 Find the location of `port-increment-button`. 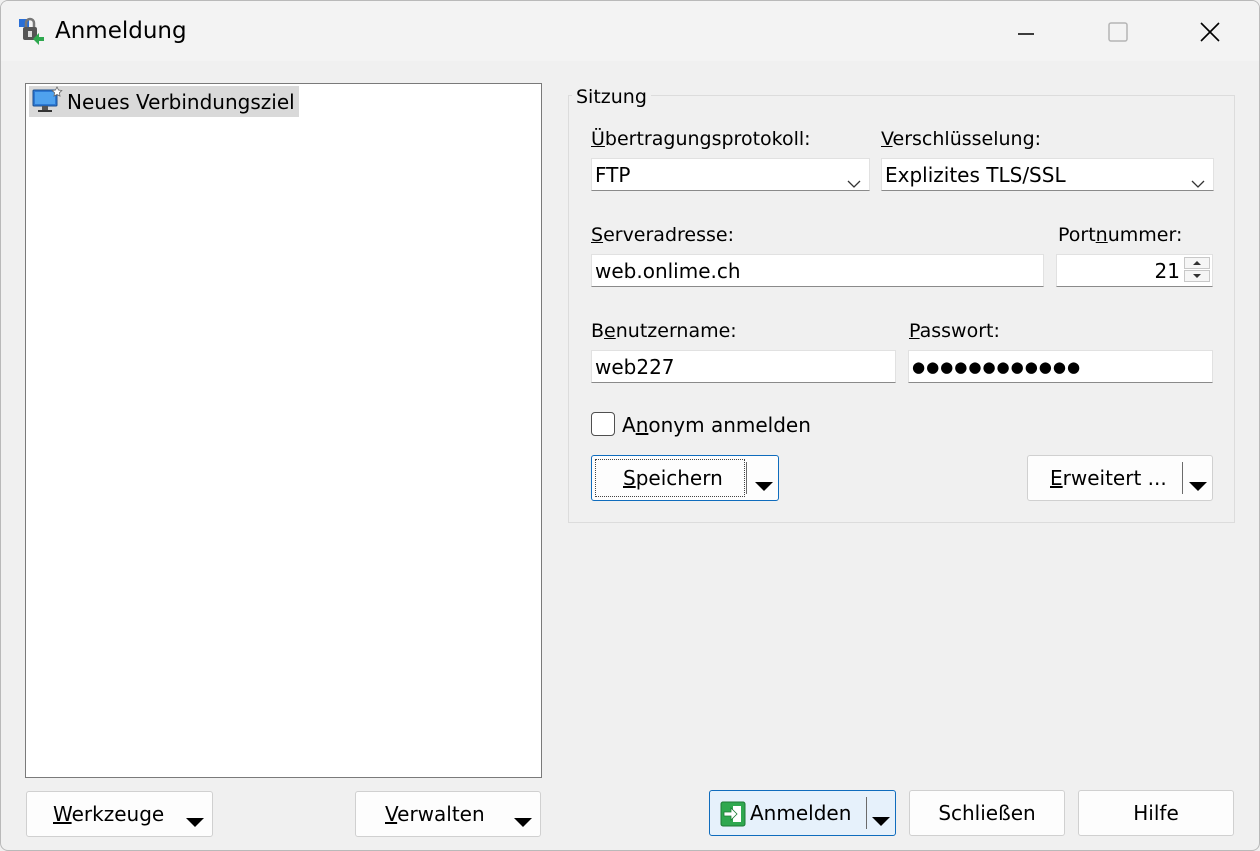

port-increment-button is located at coordinates (1197, 263).